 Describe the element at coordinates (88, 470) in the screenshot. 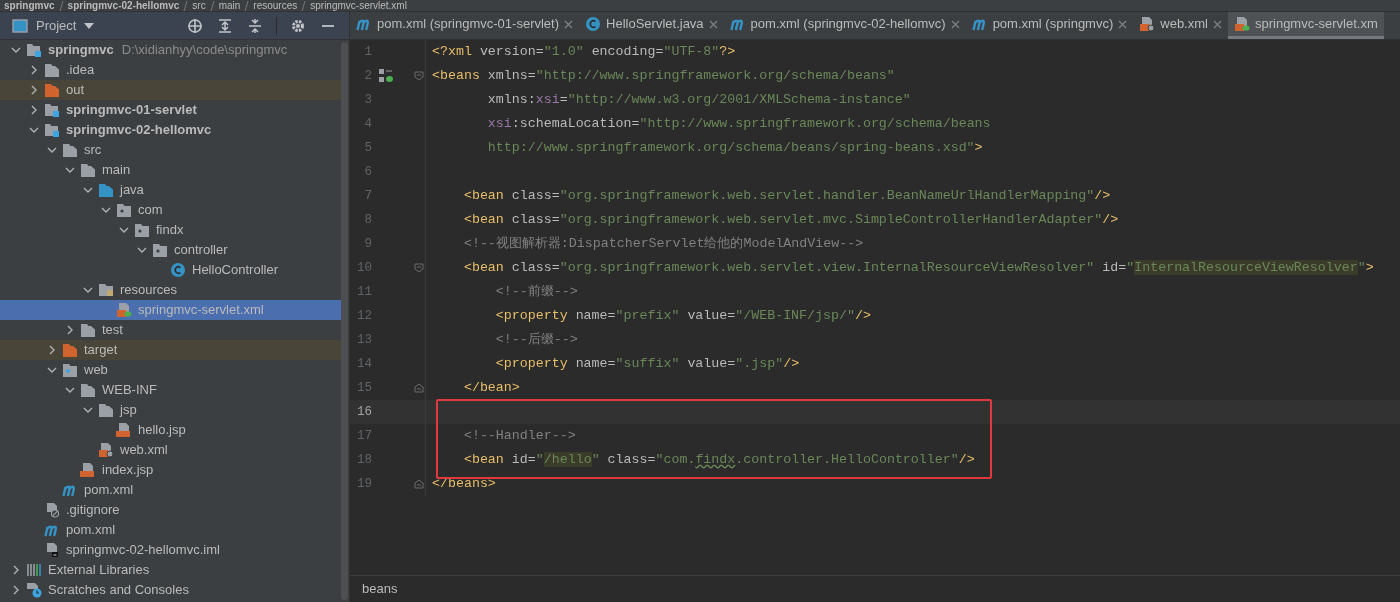

I see `jsp-file-icon` at that location.